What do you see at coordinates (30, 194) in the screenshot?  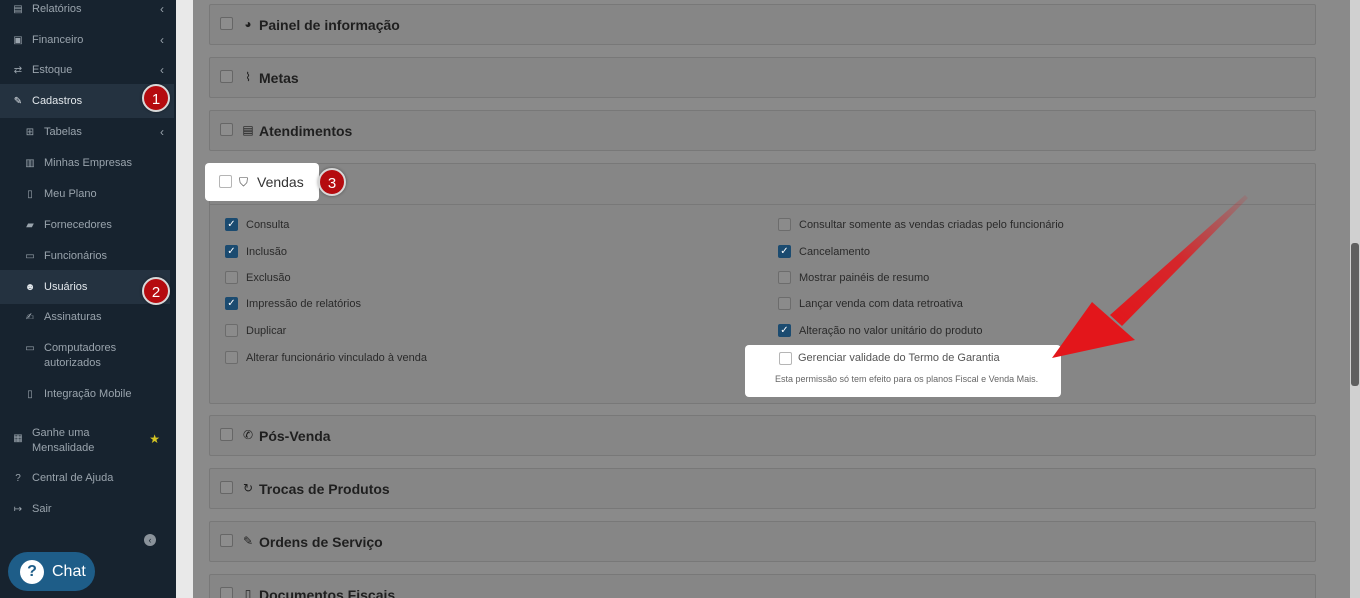 I see `file-icon: ▯` at bounding box center [30, 194].